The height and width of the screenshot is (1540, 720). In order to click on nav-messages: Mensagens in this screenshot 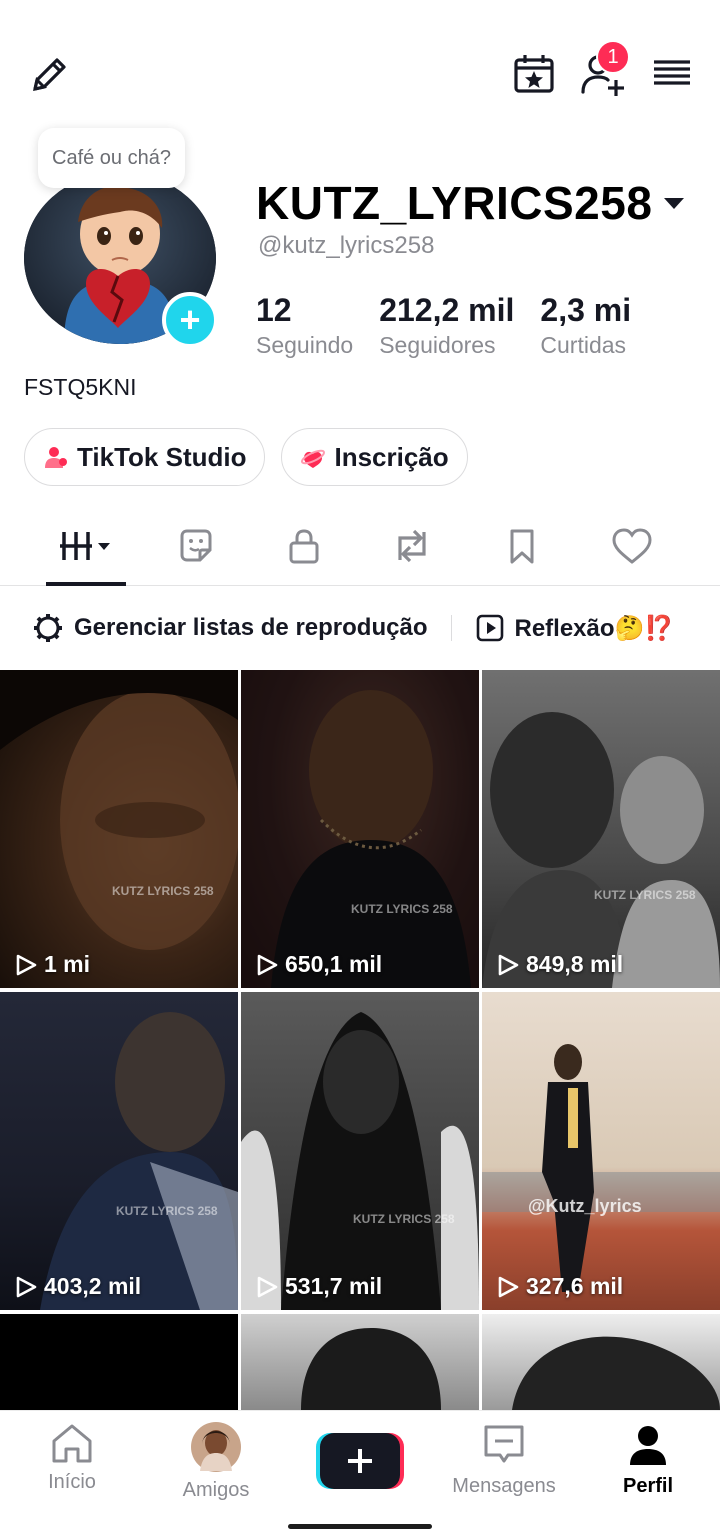, I will do `click(504, 1459)`.